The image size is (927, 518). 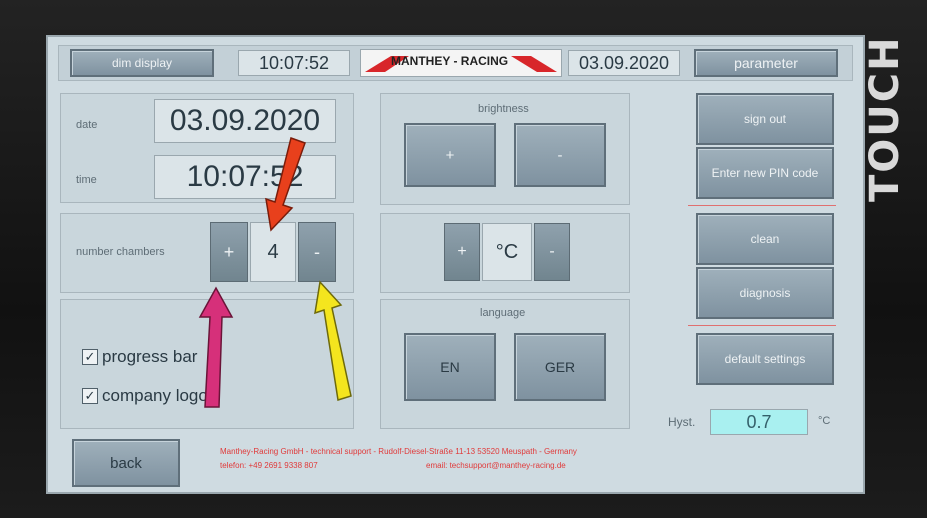 I want to click on hyst-value-field: 0.7, so click(x=759, y=422).